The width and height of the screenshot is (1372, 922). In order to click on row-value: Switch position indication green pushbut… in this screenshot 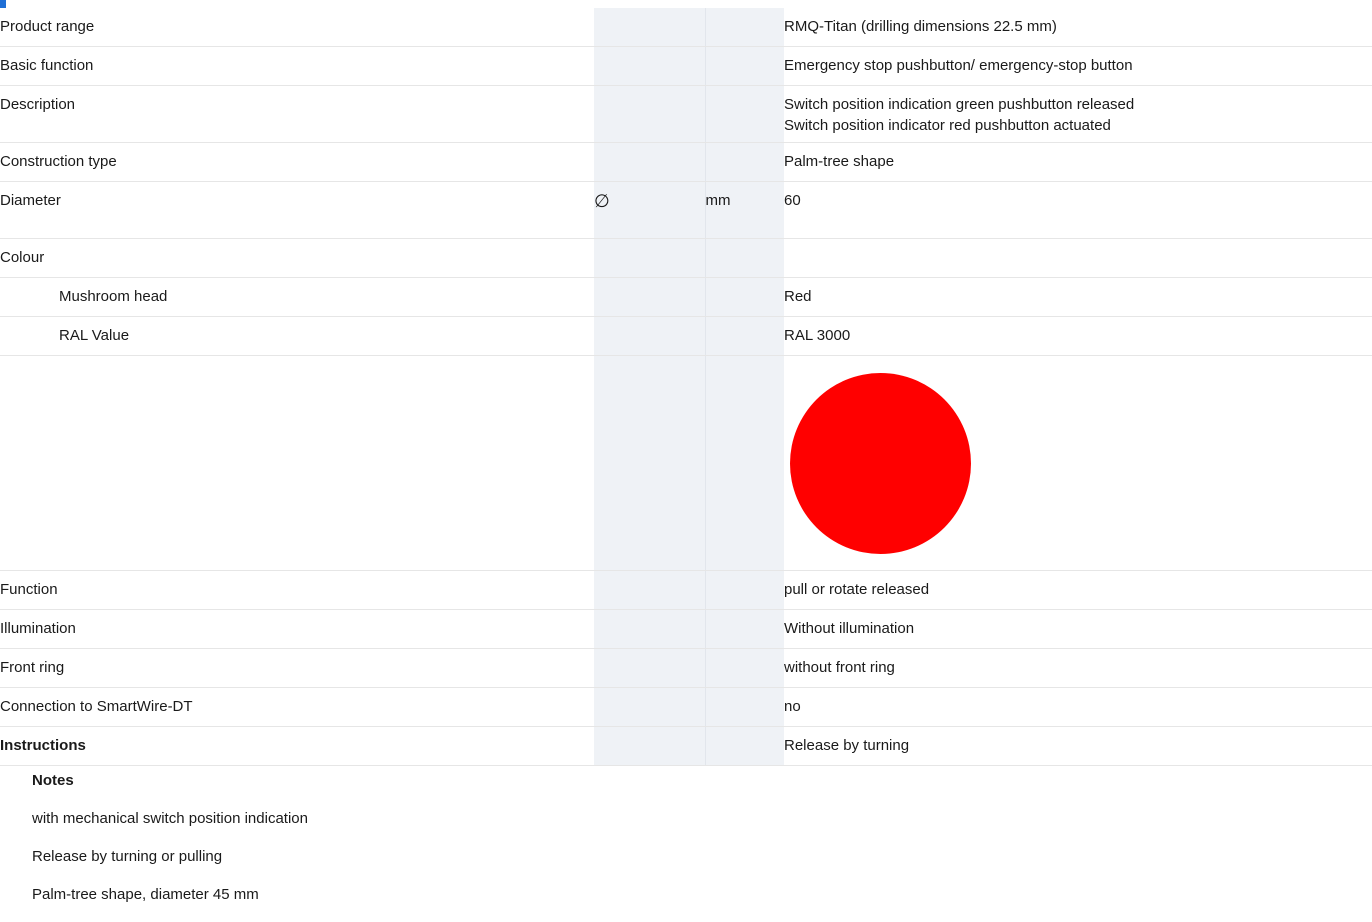, I will do `click(1078, 114)`.